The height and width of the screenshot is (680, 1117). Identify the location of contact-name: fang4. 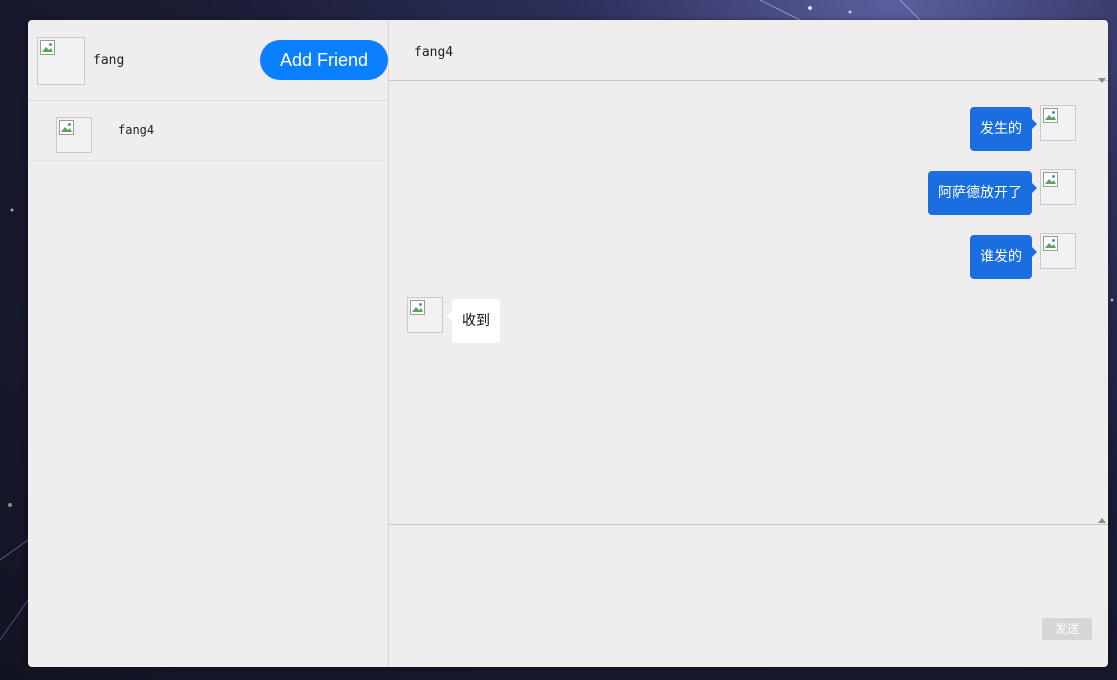
(136, 130).